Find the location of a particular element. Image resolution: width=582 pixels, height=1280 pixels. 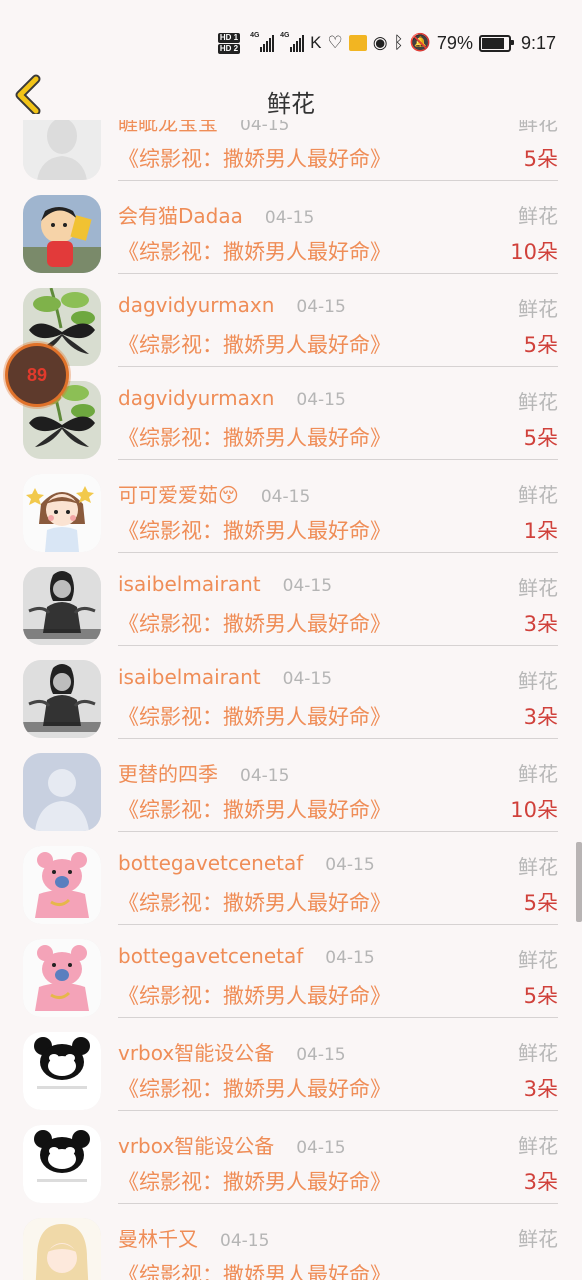

user-name-text: 会有猫Dadaa is located at coordinates (180, 216).